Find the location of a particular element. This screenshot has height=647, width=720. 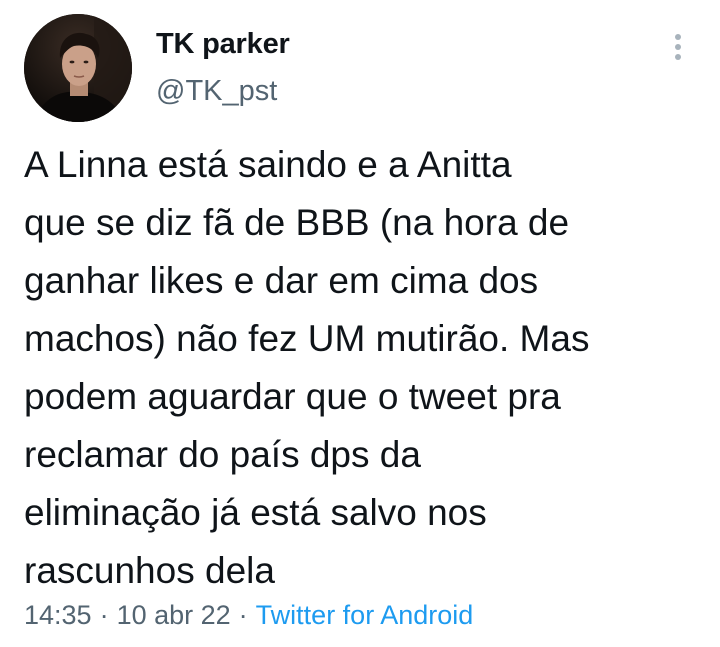

profile-photo-icon is located at coordinates (78, 68).